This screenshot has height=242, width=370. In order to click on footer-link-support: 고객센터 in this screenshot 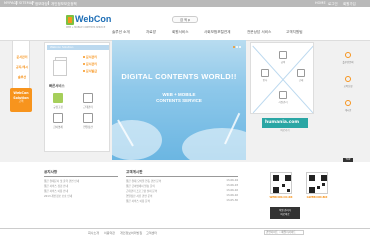, I will do `click(151, 233)`.